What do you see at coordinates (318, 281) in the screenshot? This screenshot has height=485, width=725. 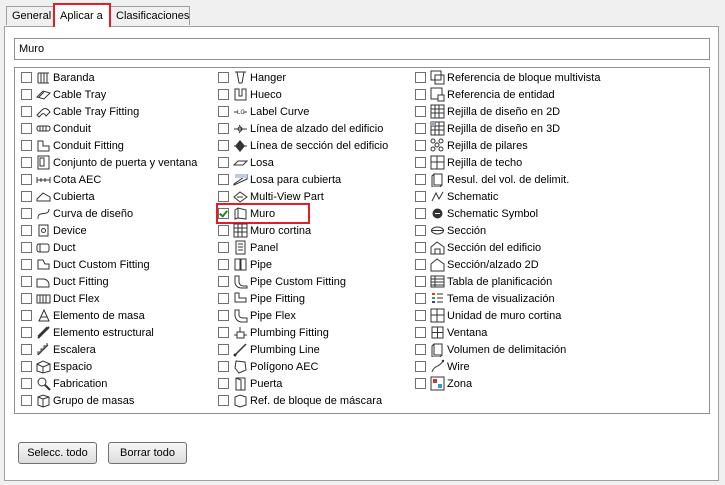 I see `object-type-item: Pipe Custom Fitting` at bounding box center [318, 281].